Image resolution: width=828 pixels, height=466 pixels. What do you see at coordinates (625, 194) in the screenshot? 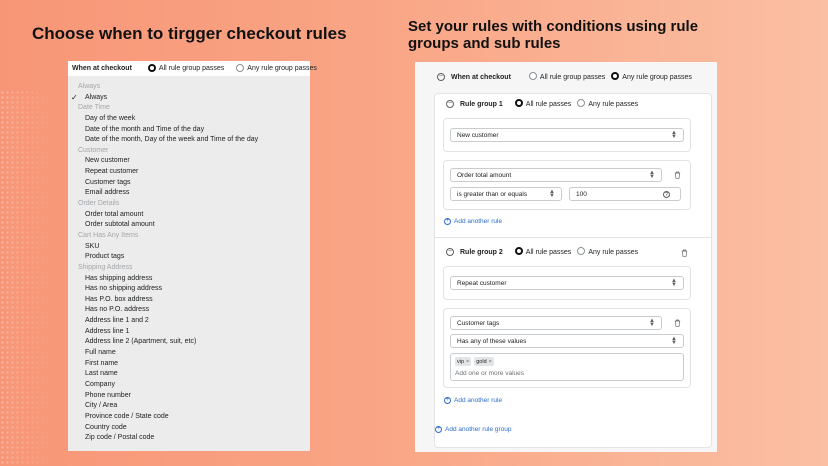
I see `value-input: 100 ?` at bounding box center [625, 194].